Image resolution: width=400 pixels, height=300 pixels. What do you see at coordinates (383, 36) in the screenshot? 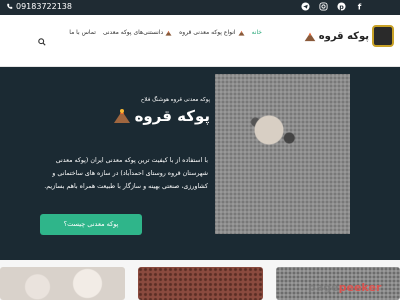
I see `logo-badge` at bounding box center [383, 36].